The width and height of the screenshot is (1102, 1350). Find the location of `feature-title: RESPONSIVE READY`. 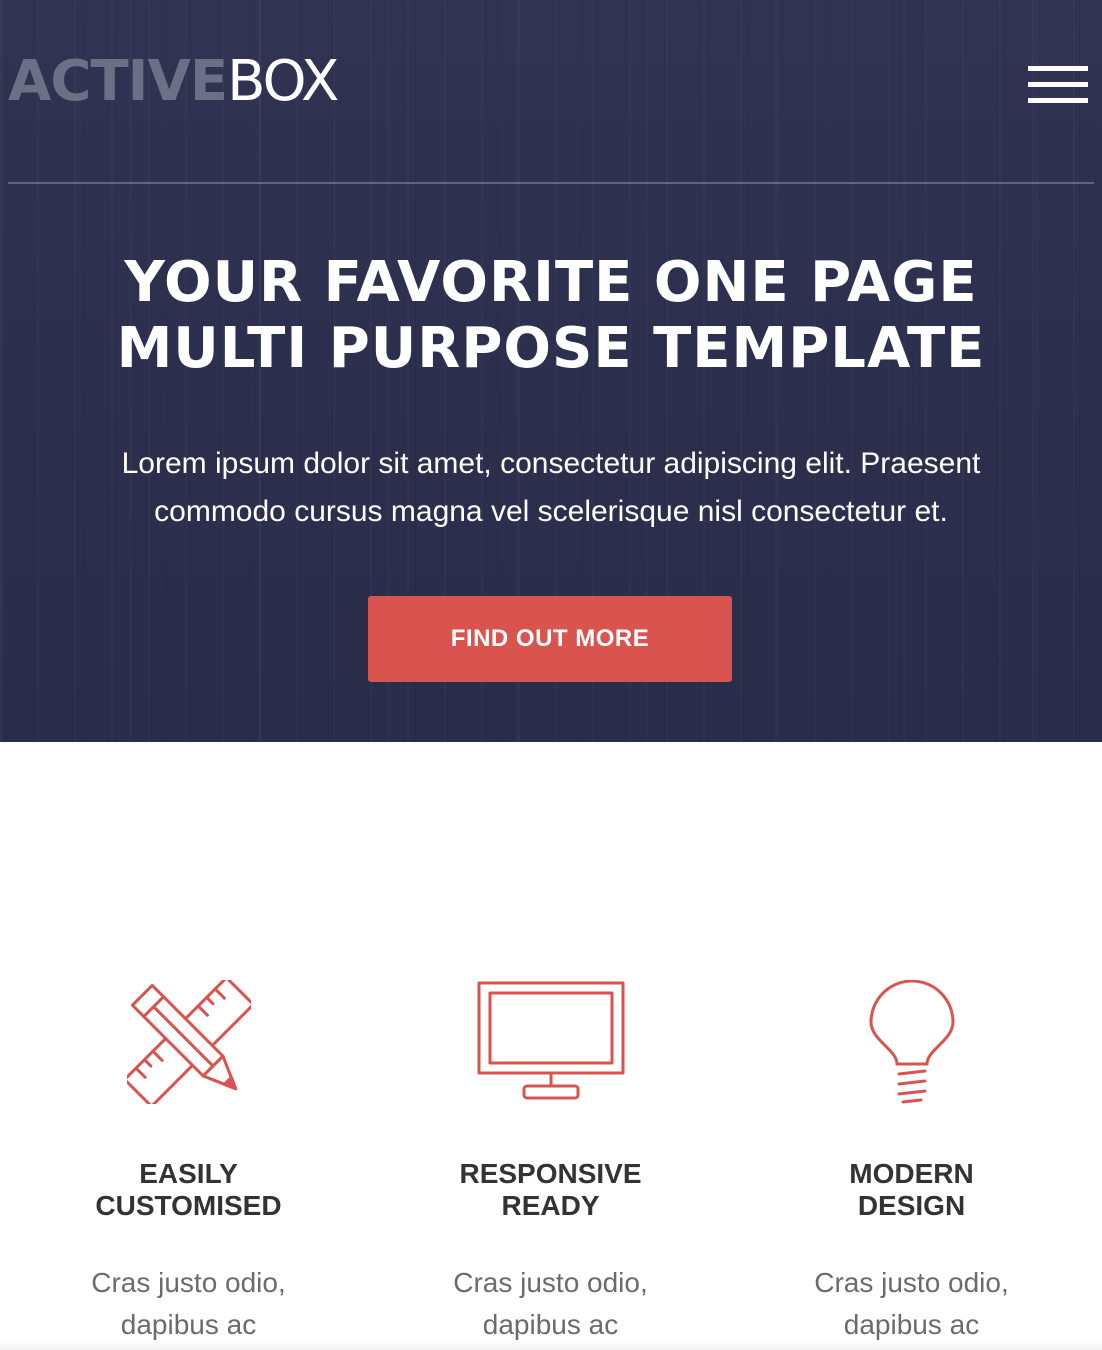

feature-title: RESPONSIVE READY is located at coordinates (550, 1189).